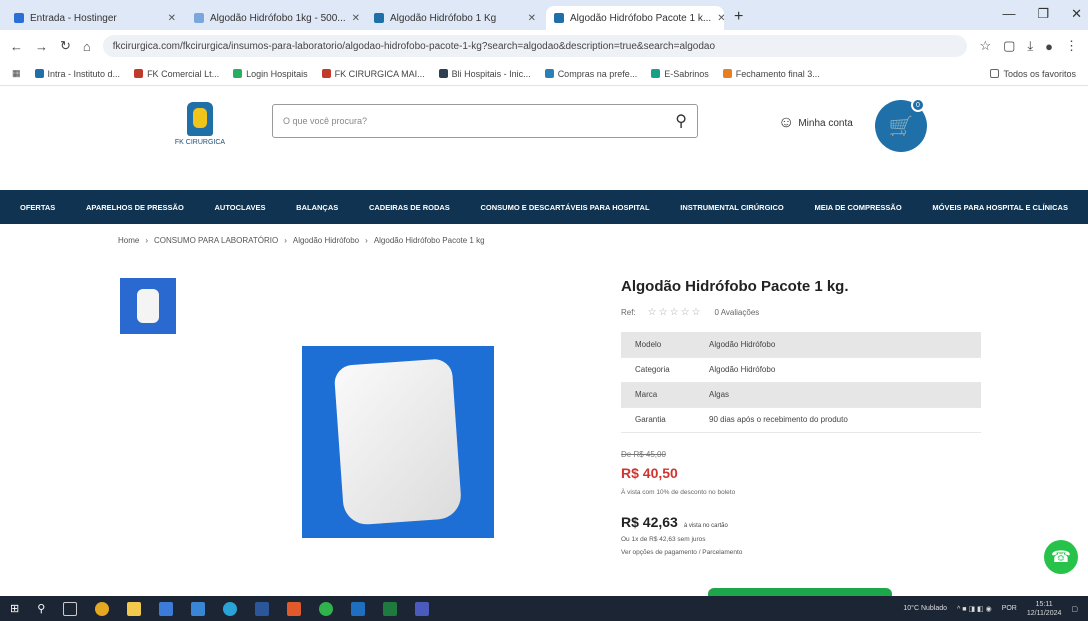 The image size is (1088, 621). What do you see at coordinates (326, 608) in the screenshot?
I see `whatsapp-app-icon` at bounding box center [326, 608].